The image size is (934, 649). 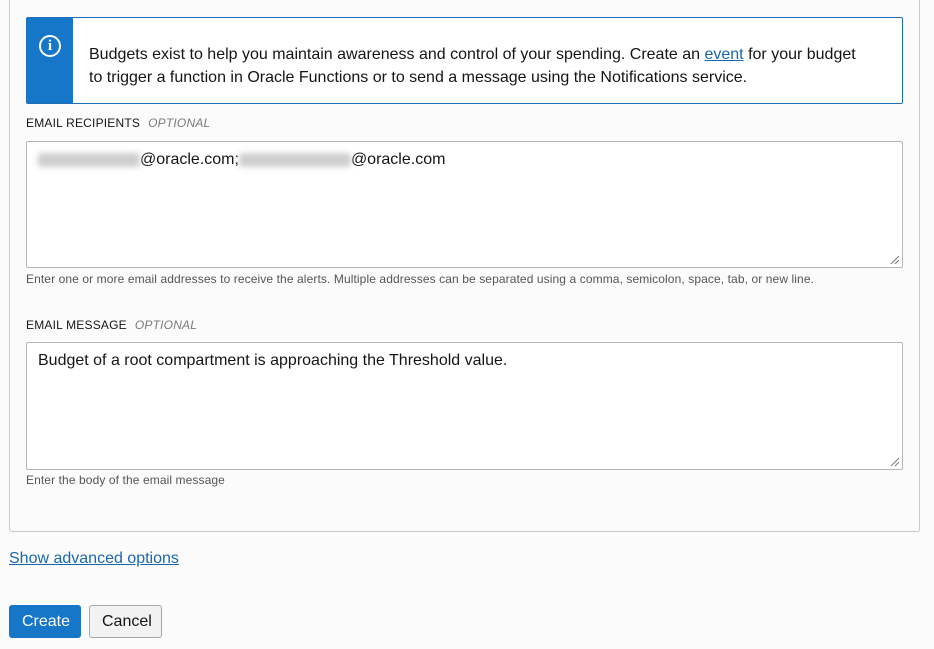 I want to click on email-recipients-label: EMAIL RECIPIENTS OPTIONAL, so click(x=118, y=123).